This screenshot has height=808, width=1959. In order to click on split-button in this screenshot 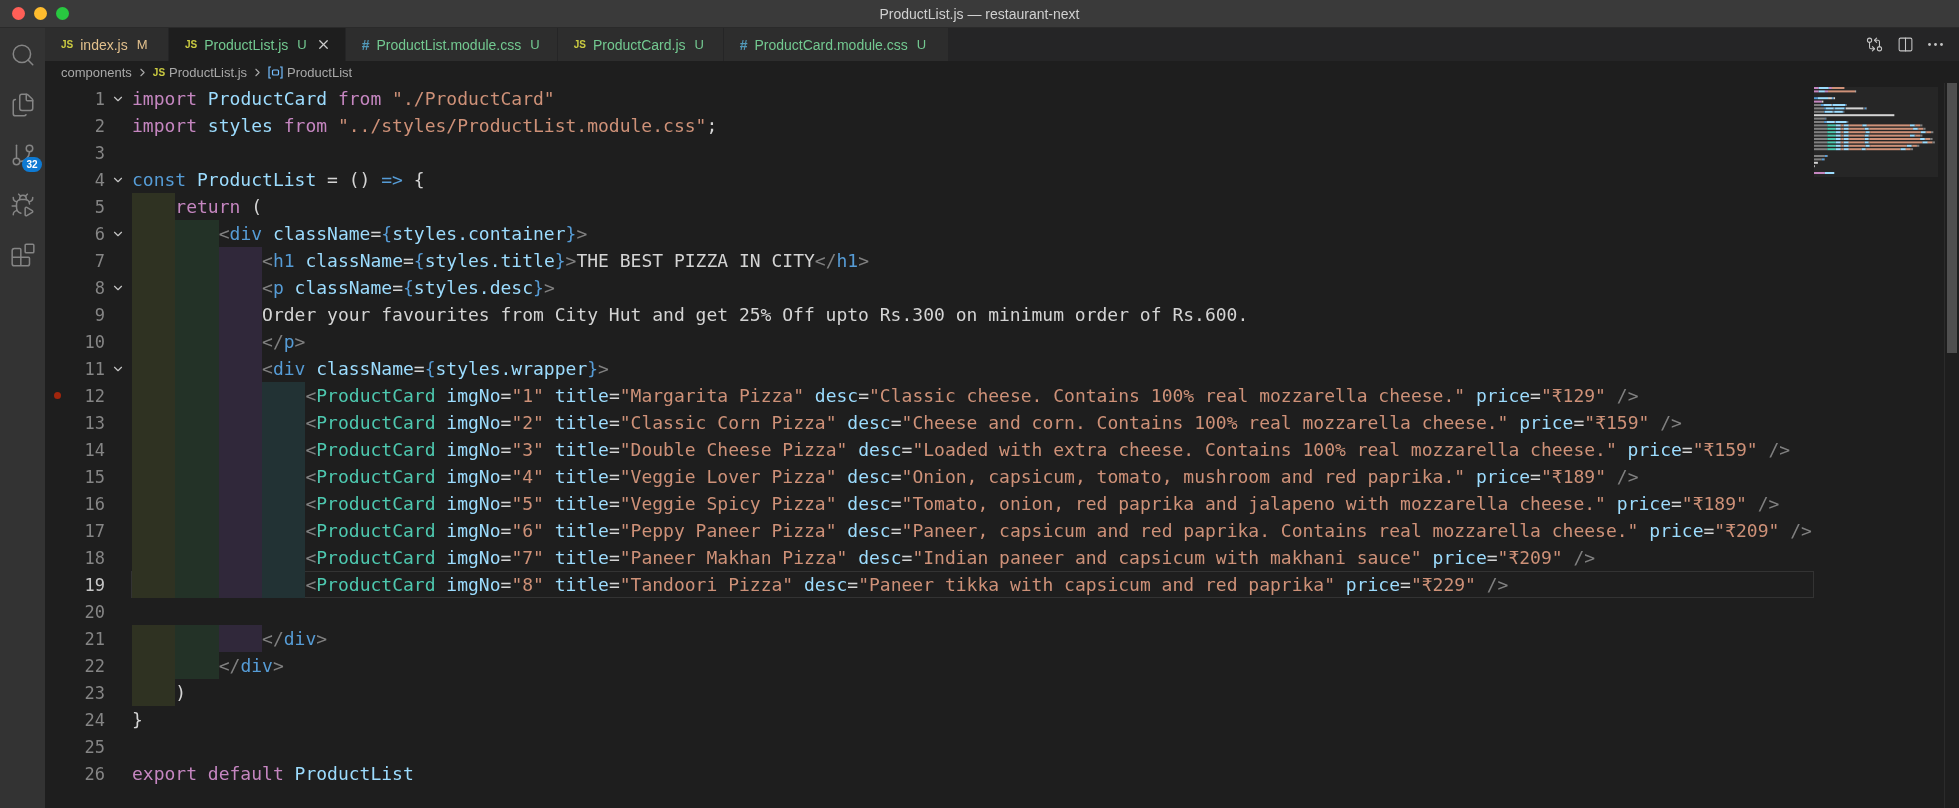, I will do `click(1905, 44)`.